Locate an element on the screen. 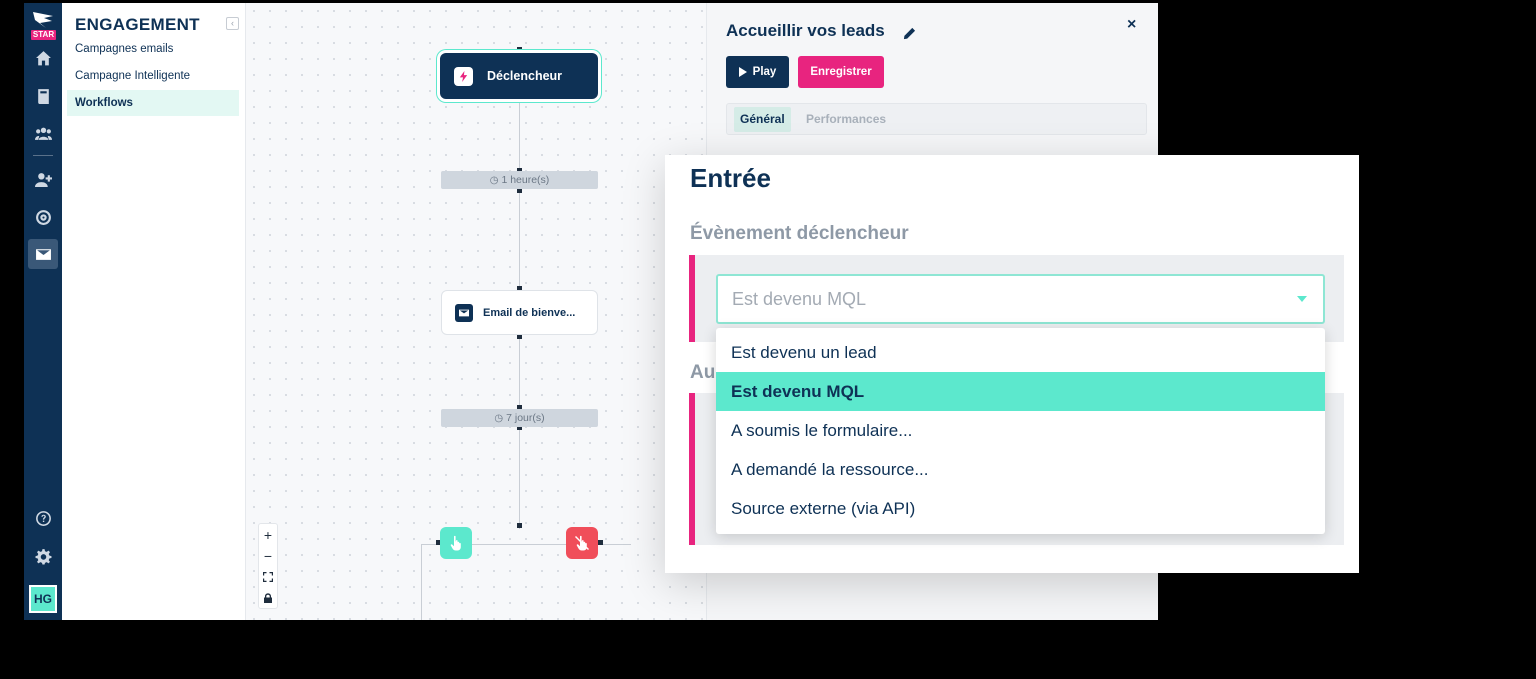 This screenshot has height=679, width=1536. nav-add-user is located at coordinates (43, 179).